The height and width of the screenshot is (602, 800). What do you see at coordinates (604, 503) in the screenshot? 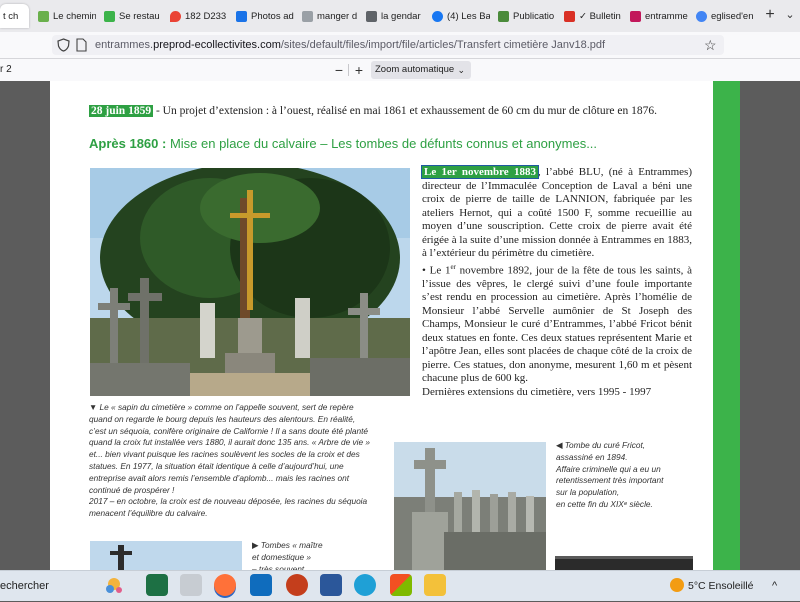
I see `caption-line: en cette fin du XIXᵉ siècle.` at bounding box center [604, 503].